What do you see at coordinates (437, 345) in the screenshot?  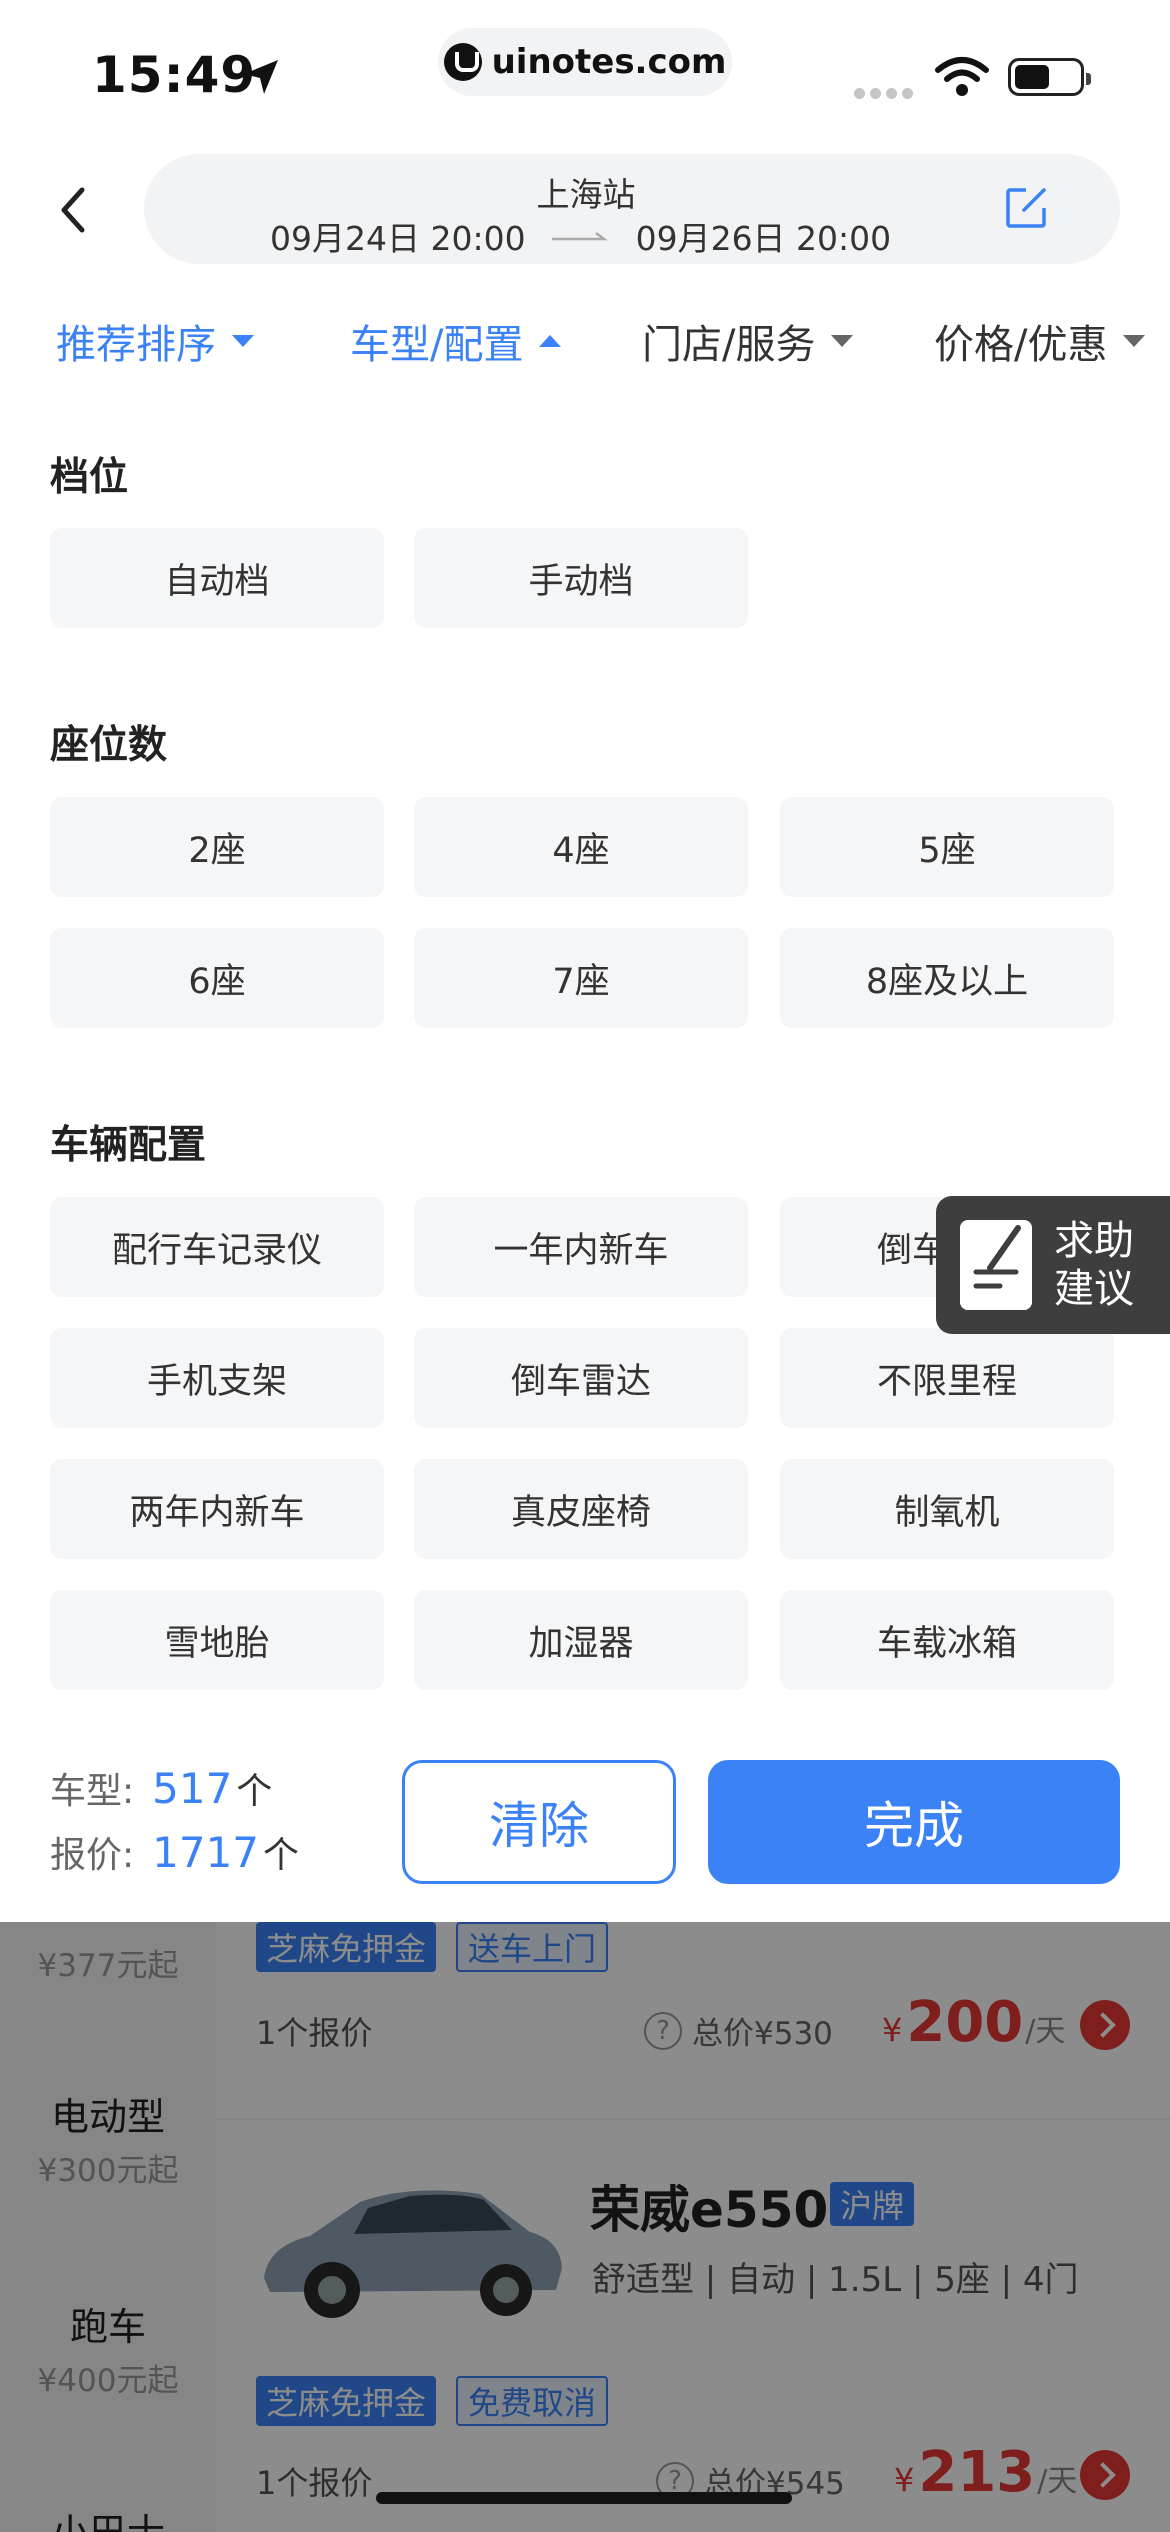 I see `tab-car-type-label: 车型/配置` at bounding box center [437, 345].